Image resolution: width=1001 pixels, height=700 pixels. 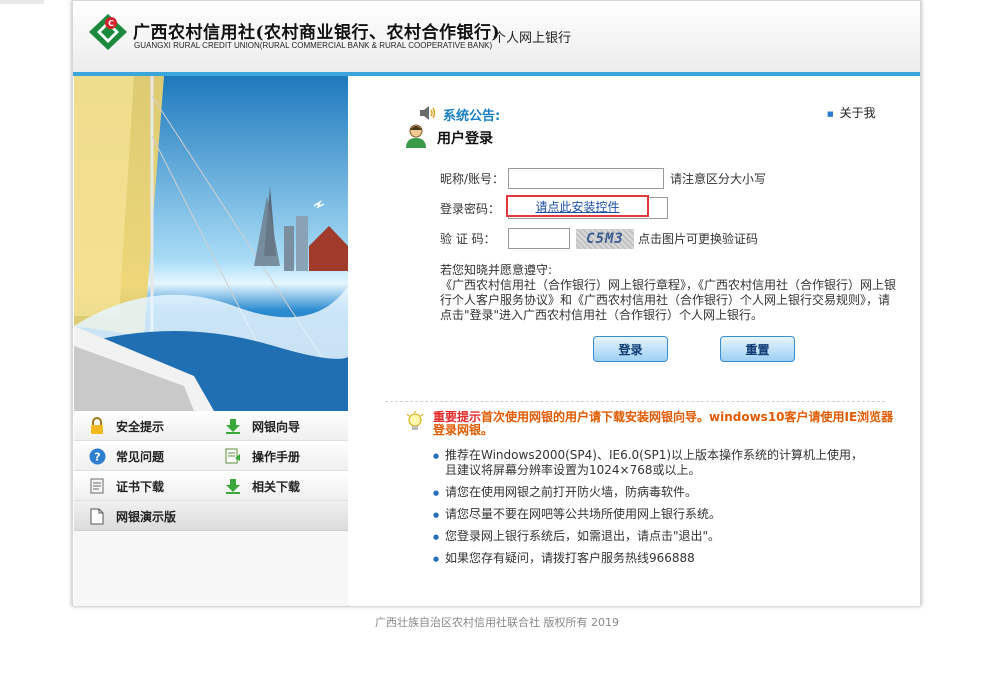 I want to click on brand-name-cn: 广西农村信用社(农村商业银行、农村合作银行), so click(x=317, y=33).